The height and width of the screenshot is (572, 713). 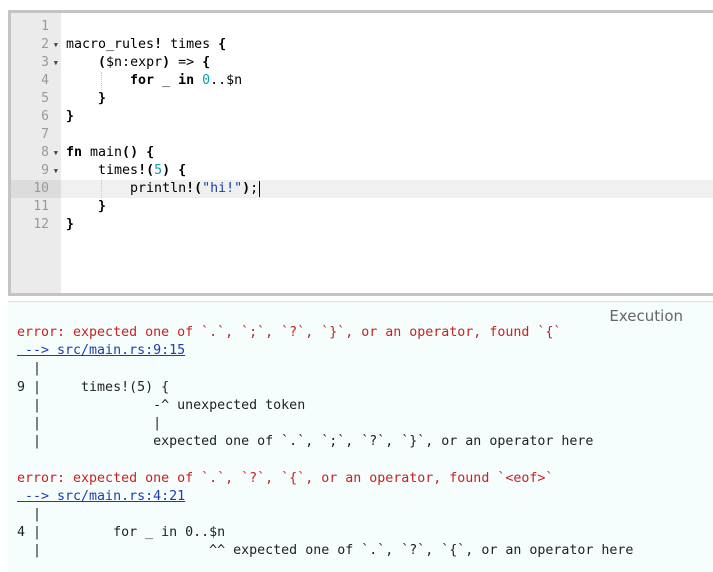 I want to click on code-line-text: println!("hi!");, so click(x=162, y=188).